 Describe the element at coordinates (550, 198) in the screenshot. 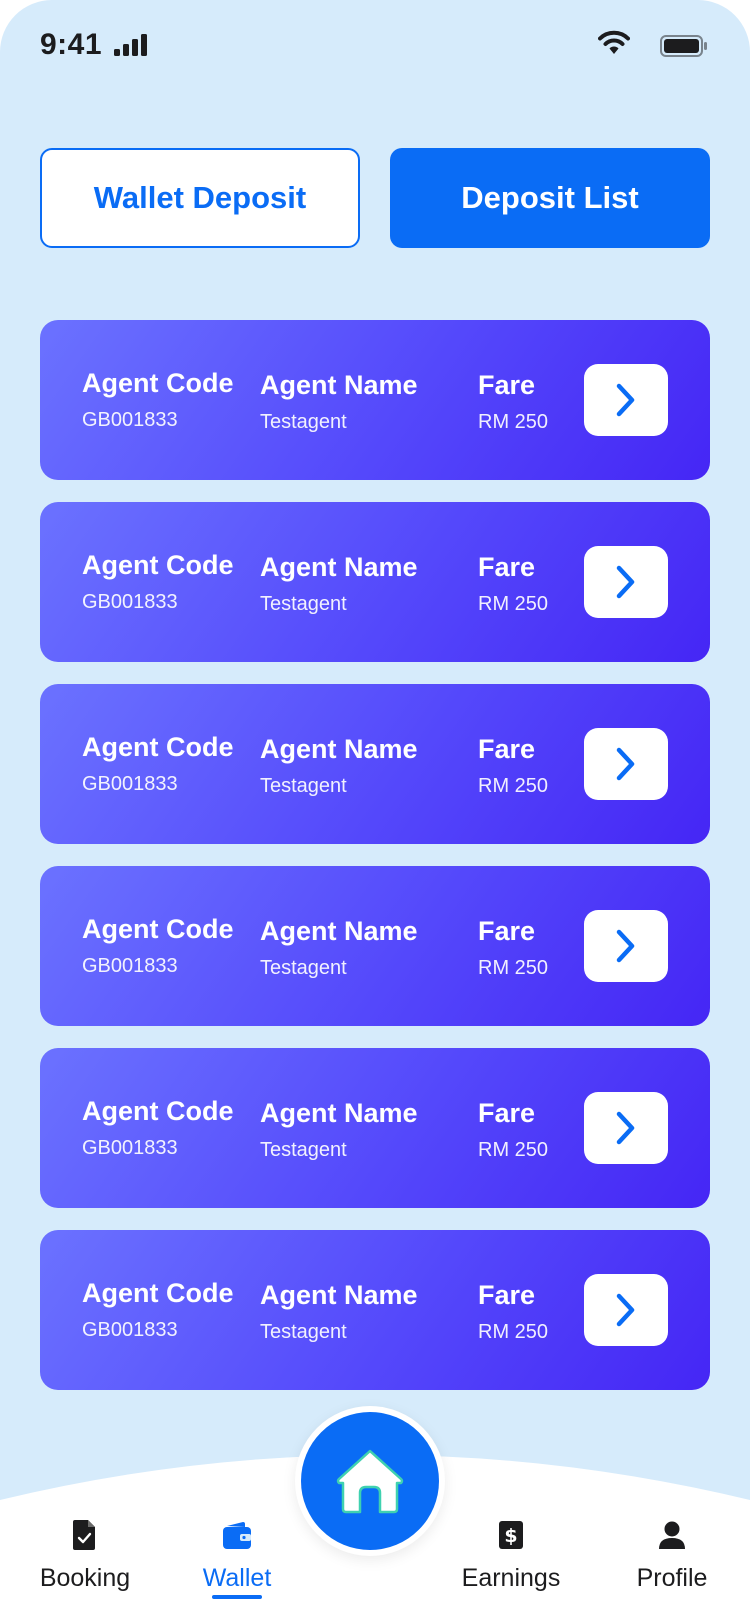

I see `tab-deposit-list: Deposit List` at that location.